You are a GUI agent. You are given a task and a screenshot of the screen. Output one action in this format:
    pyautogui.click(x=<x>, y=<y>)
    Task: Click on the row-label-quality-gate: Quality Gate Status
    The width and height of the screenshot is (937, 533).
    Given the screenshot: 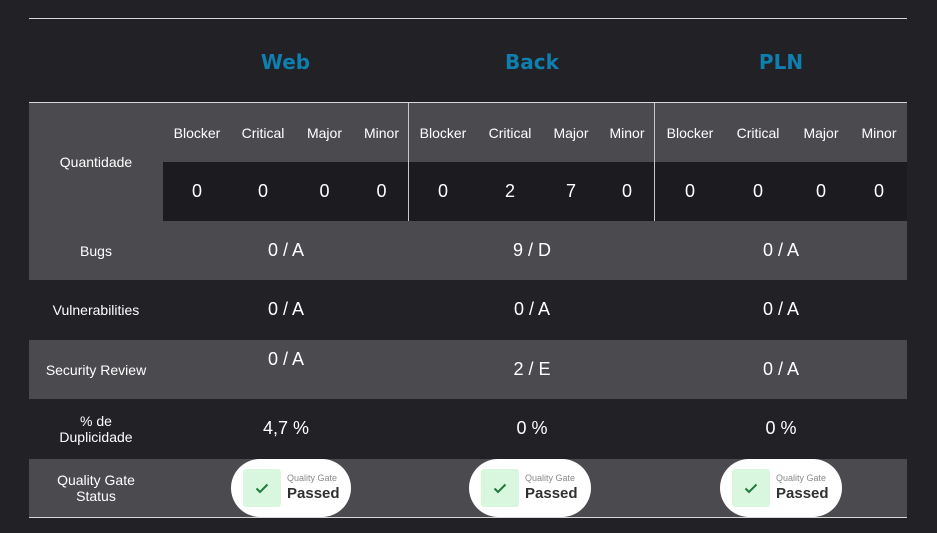 What is the action you would take?
    pyautogui.click(x=96, y=488)
    